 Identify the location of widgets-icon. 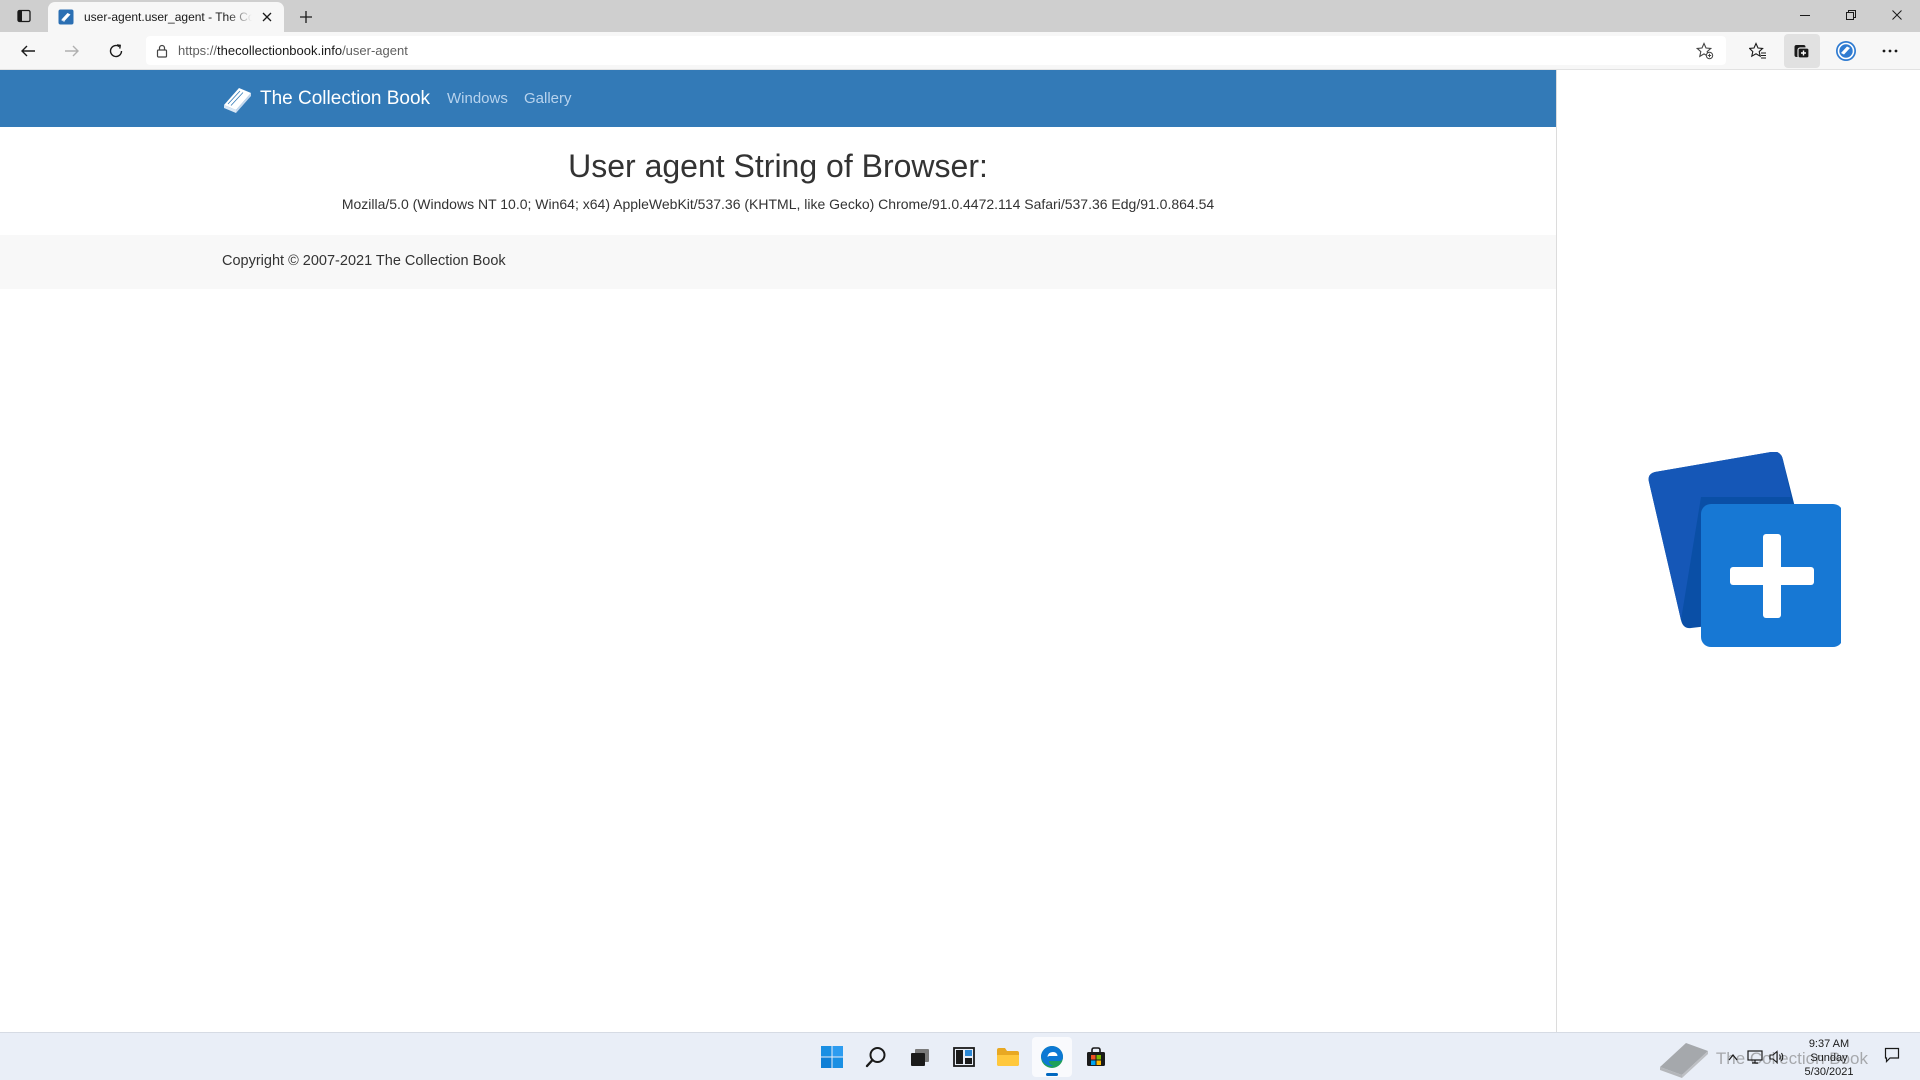
(964, 1057).